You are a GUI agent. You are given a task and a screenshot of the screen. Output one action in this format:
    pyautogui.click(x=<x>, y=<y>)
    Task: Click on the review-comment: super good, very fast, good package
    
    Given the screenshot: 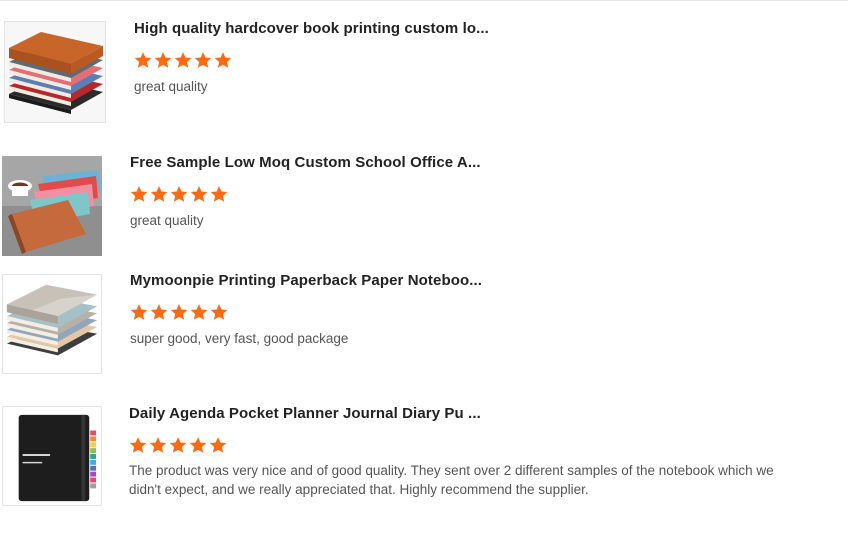 What is the action you would take?
    pyautogui.click(x=239, y=338)
    